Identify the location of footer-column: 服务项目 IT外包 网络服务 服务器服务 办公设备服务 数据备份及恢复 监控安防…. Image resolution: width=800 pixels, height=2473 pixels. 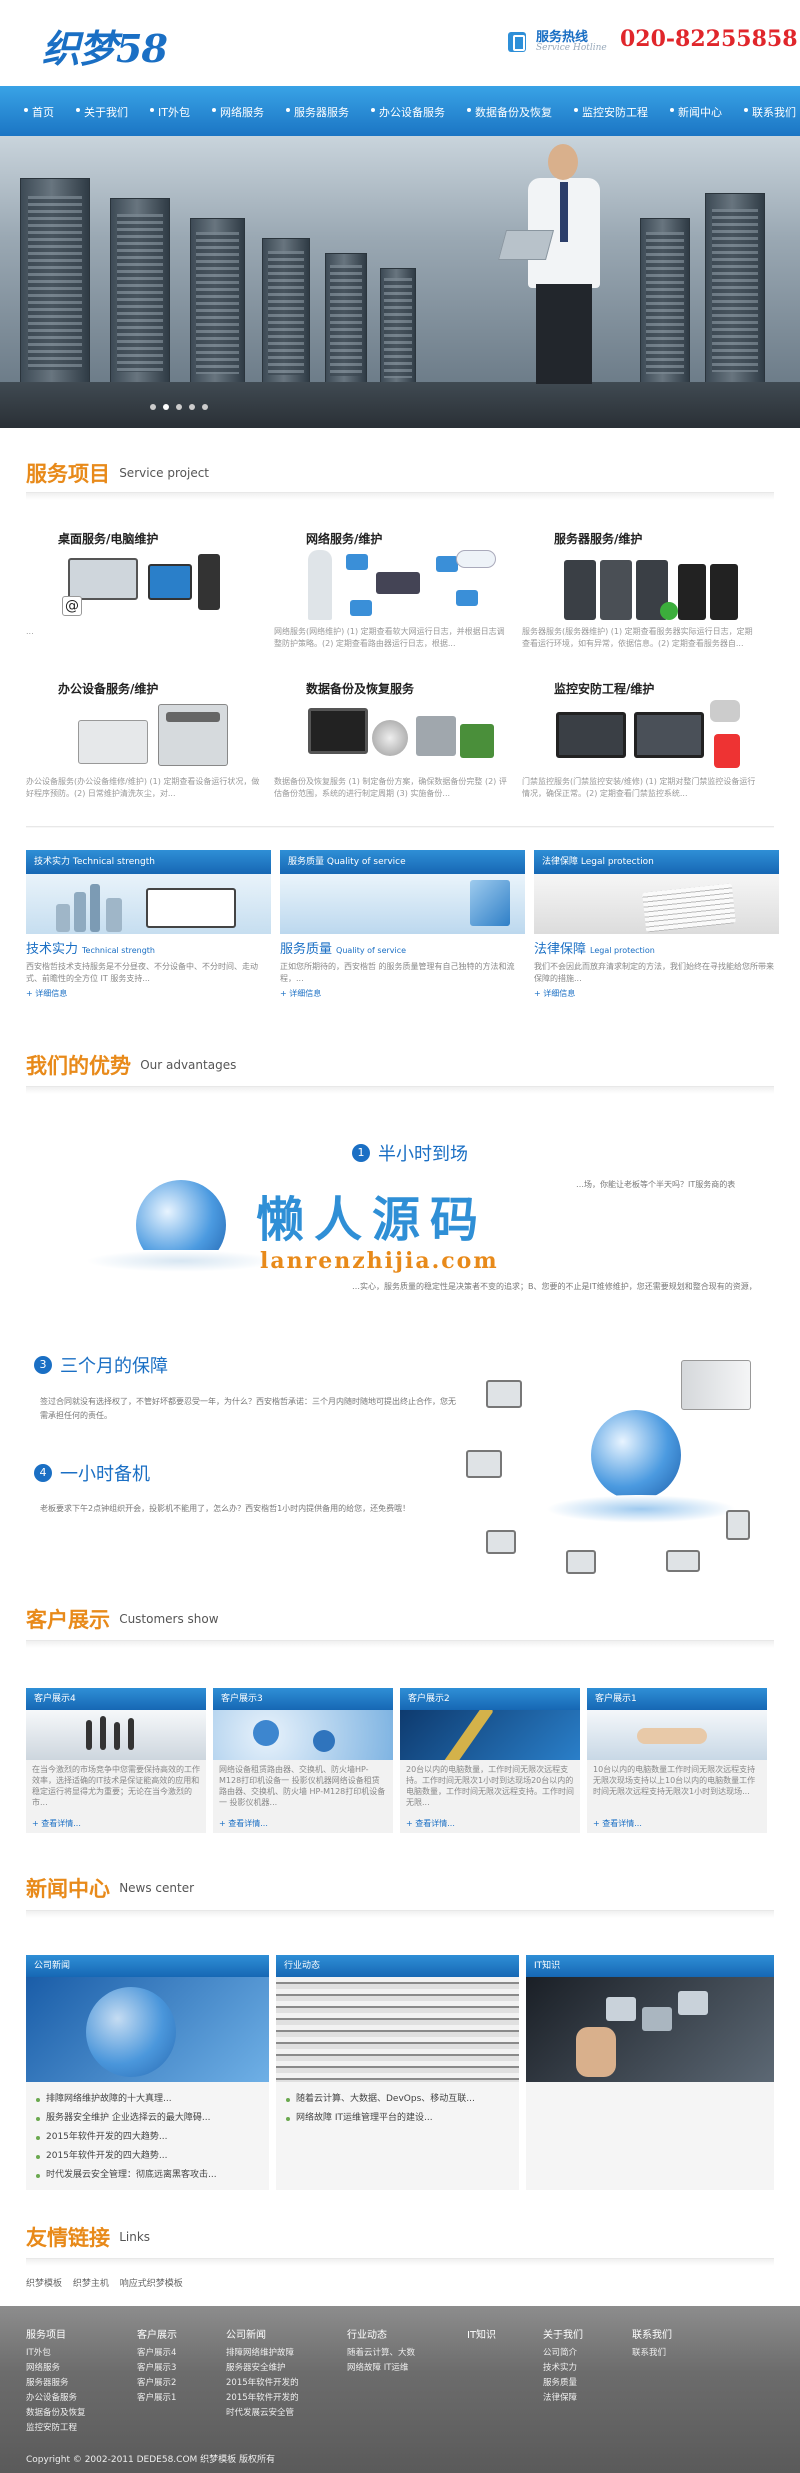
(56, 2381).